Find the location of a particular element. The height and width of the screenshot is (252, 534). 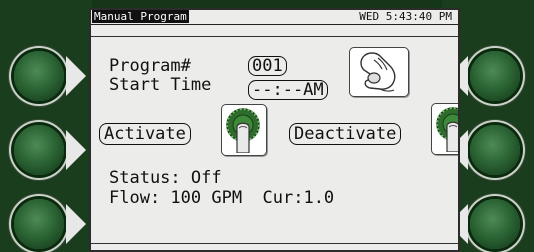

left-key-3-pointer is located at coordinates (76, 224).